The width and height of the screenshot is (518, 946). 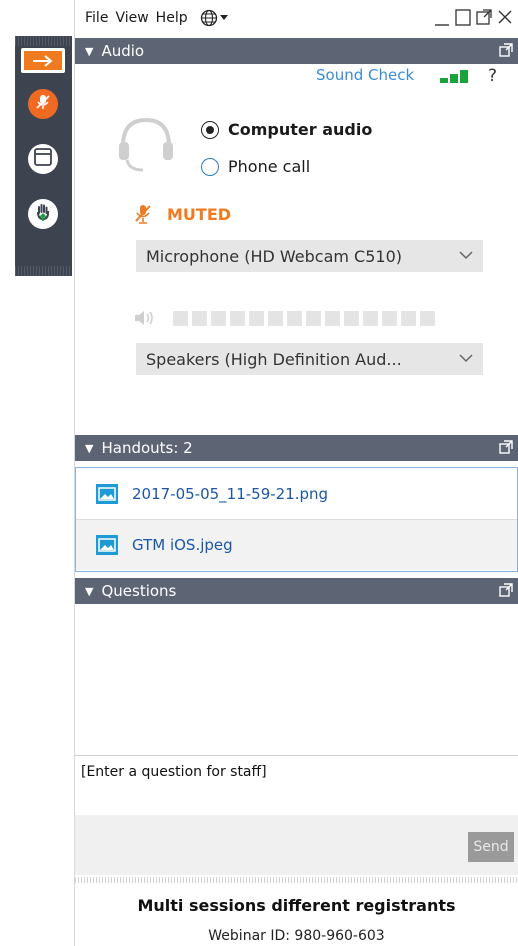 I want to click on minimize-icon, so click(x=442, y=17).